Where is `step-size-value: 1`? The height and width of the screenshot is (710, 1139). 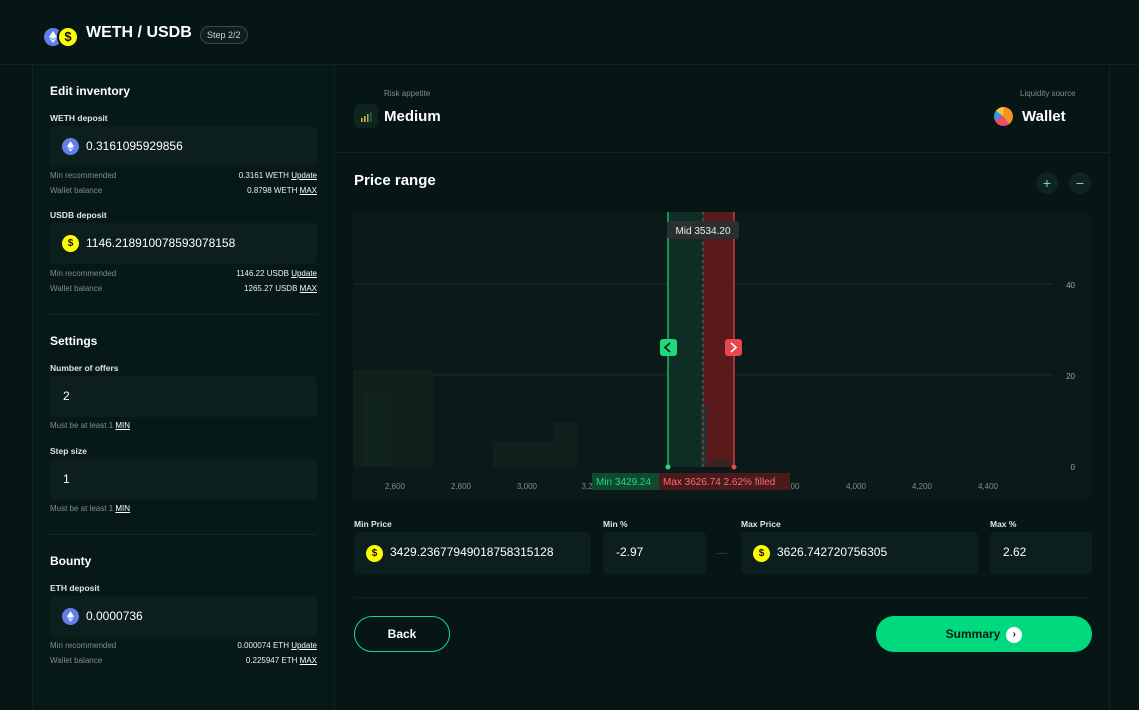 step-size-value: 1 is located at coordinates (66, 479).